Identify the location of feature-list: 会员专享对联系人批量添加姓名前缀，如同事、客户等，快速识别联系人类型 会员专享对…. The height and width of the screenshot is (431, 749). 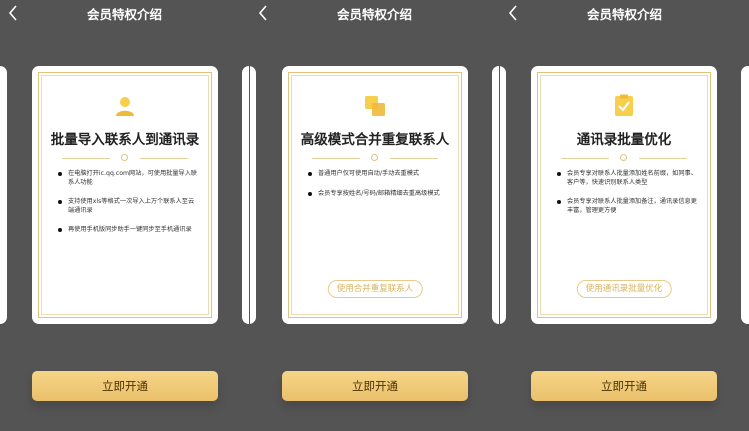
(628, 198).